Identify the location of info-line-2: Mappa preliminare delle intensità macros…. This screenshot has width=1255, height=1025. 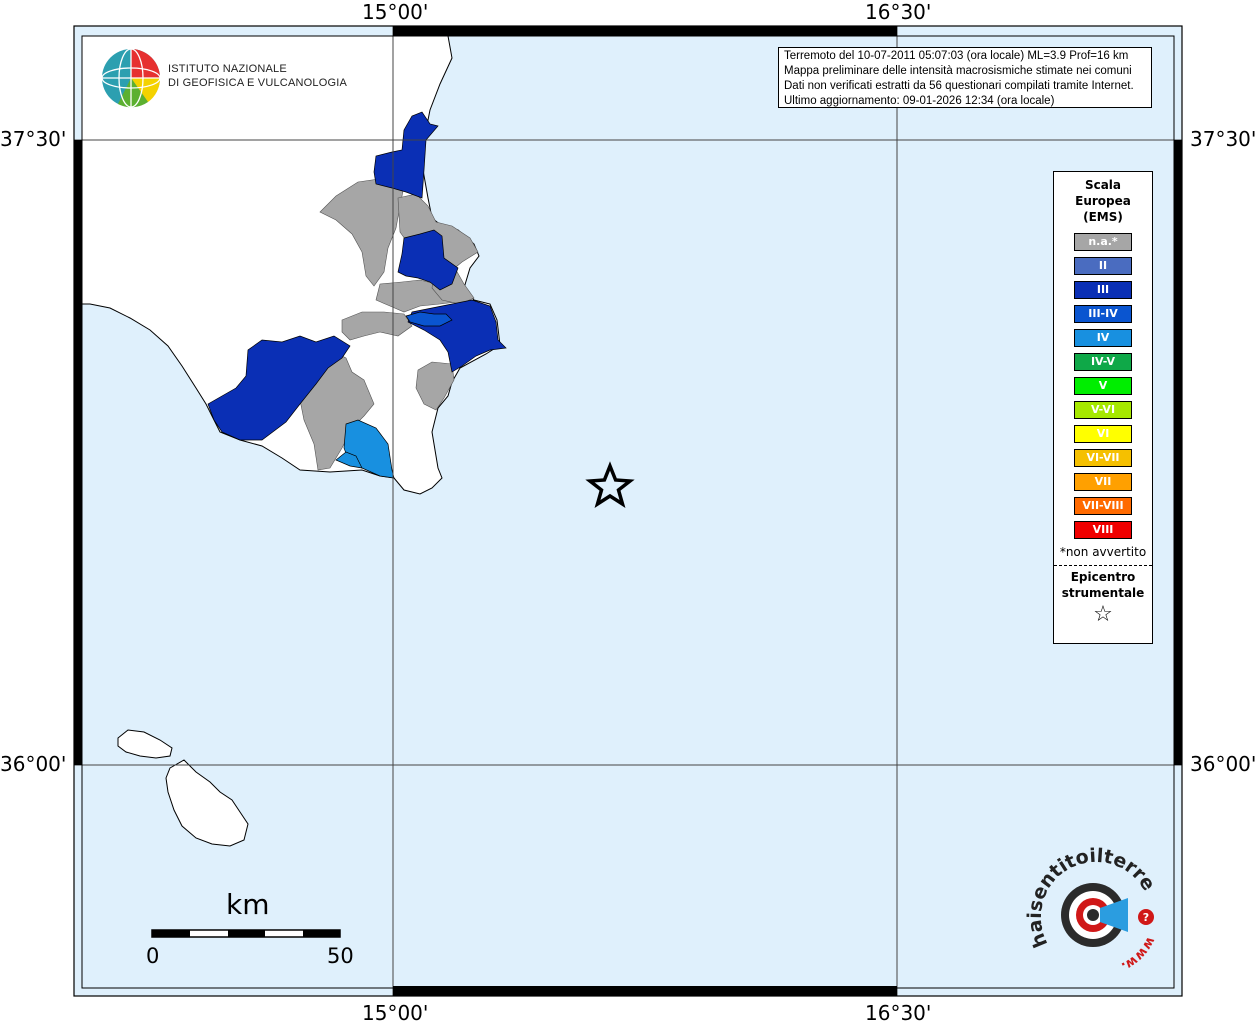
(958, 71).